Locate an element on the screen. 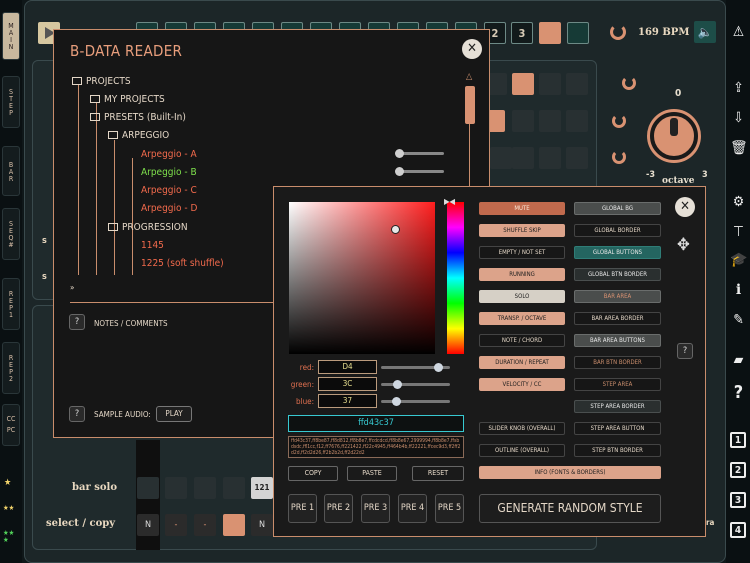 This screenshot has width=750, height=563. scrollbar-thumb is located at coordinates (470, 105).